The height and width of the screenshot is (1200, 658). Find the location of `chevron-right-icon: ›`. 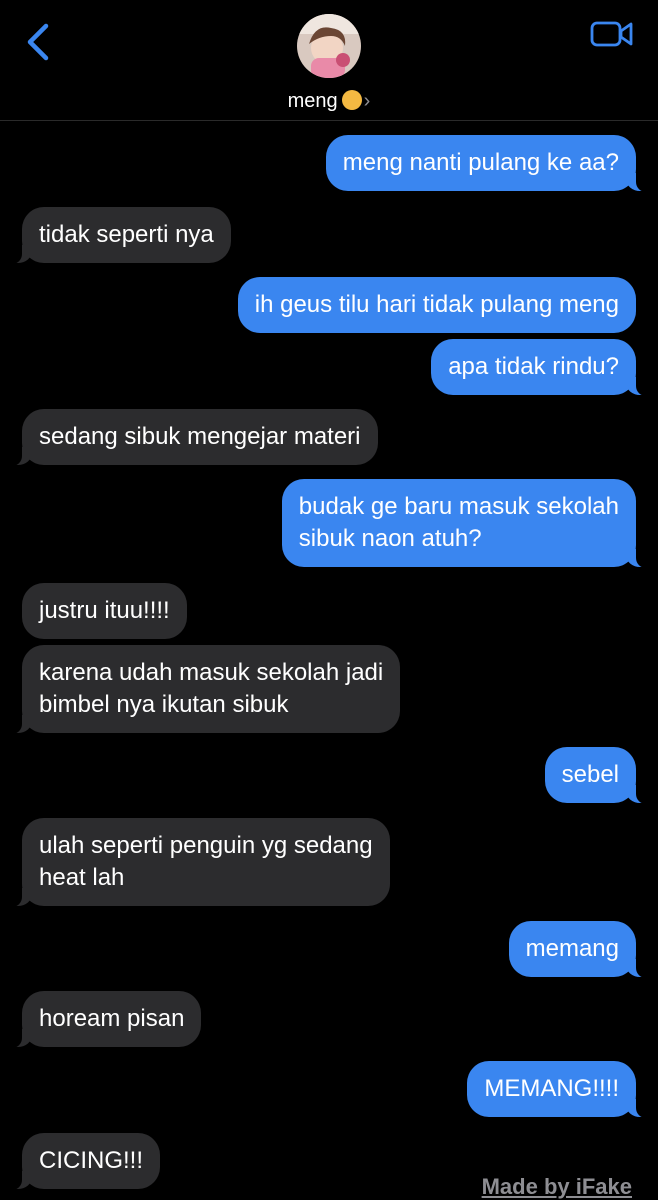

chevron-right-icon: › is located at coordinates (367, 101).